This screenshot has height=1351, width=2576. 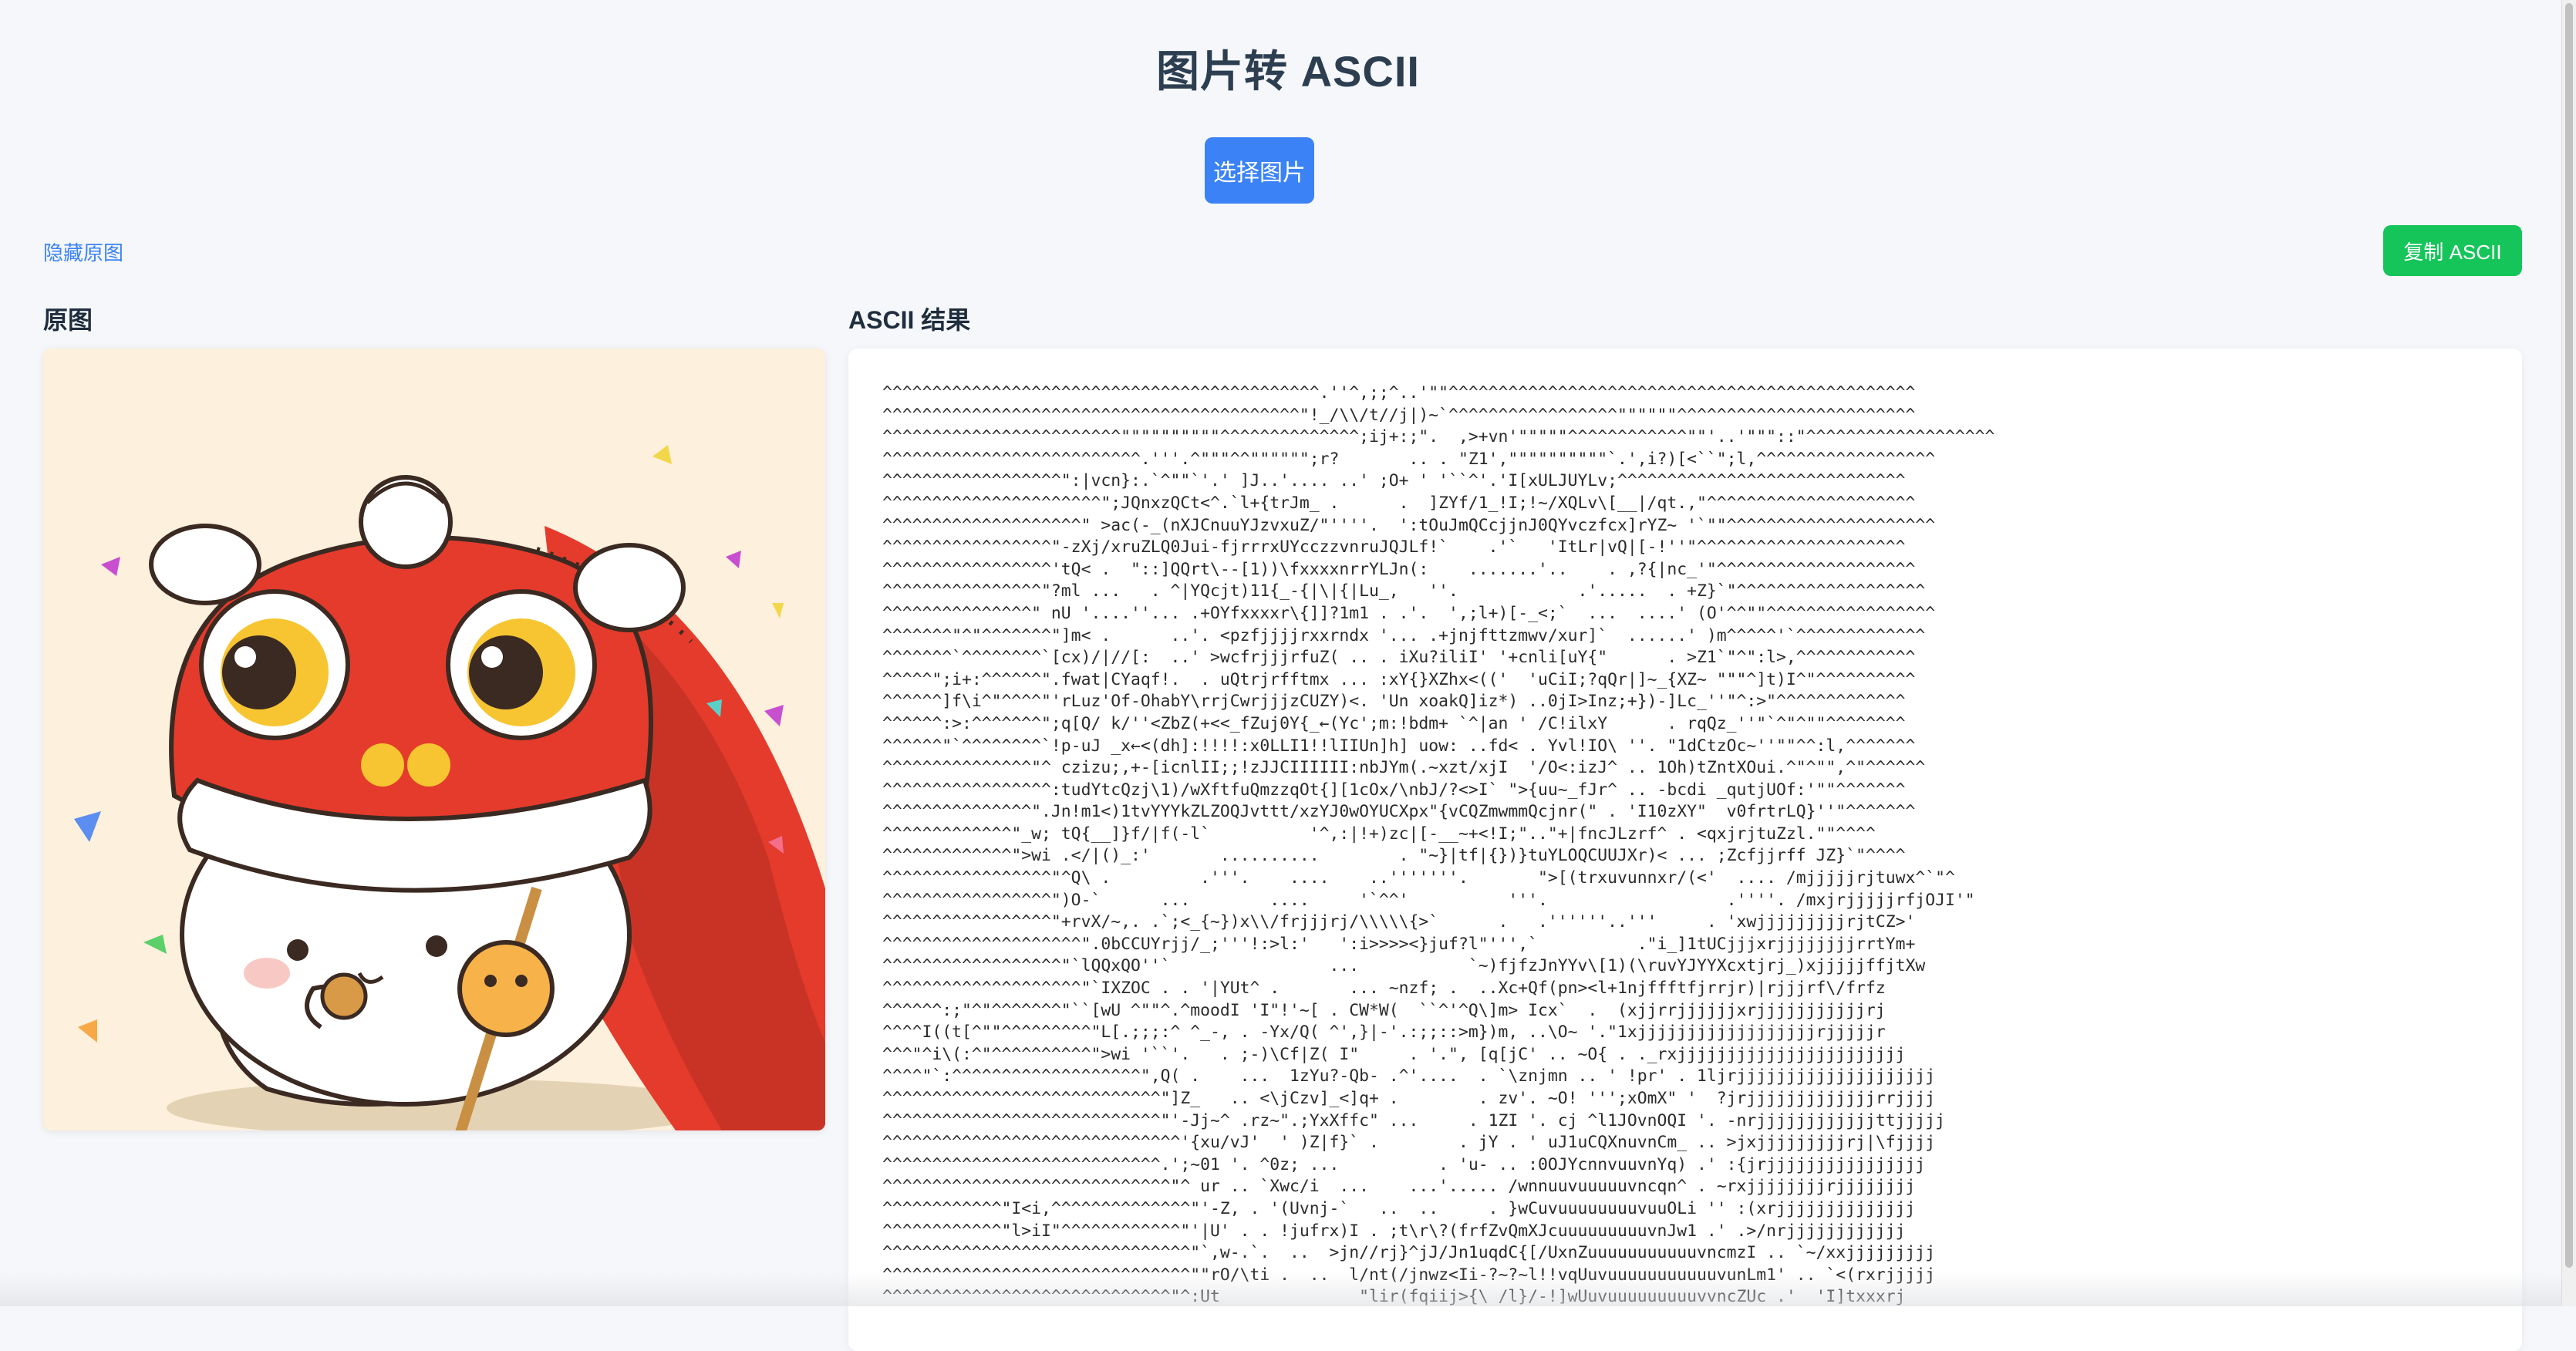 What do you see at coordinates (68, 320) in the screenshot?
I see `original-heading: 原图` at bounding box center [68, 320].